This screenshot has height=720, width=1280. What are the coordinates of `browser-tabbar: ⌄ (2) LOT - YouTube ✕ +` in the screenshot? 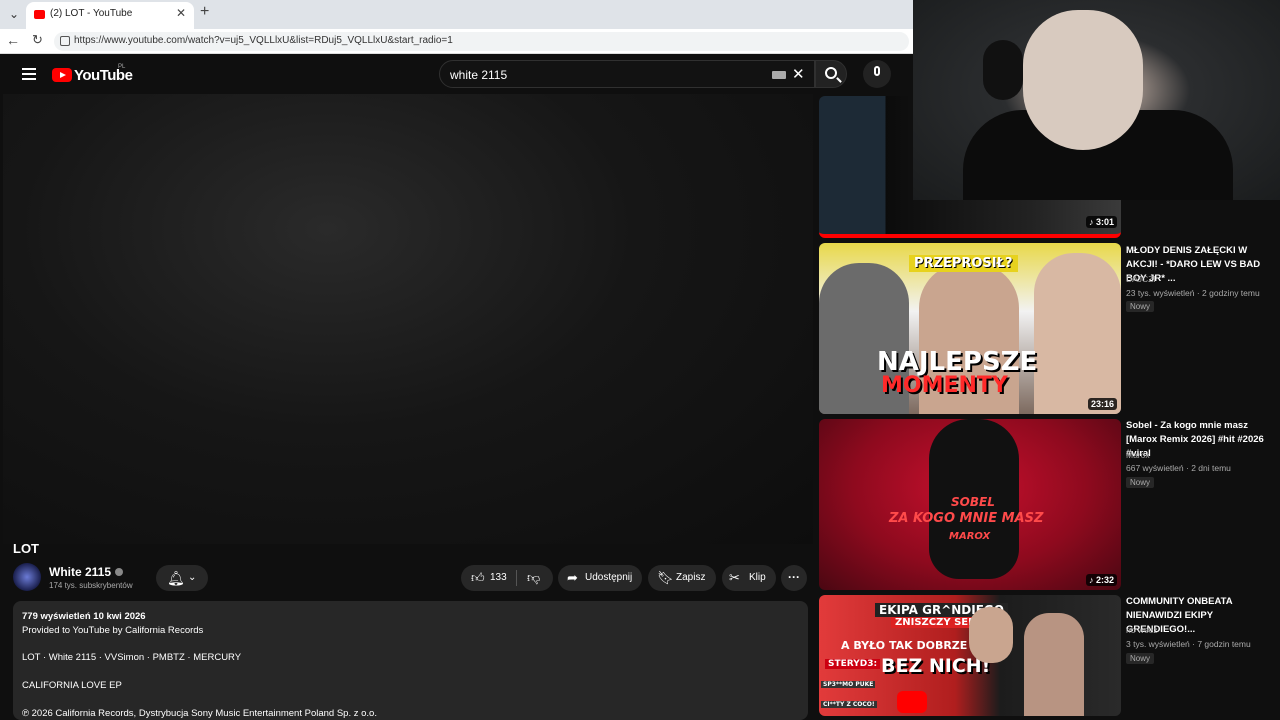 It's located at (456, 14).